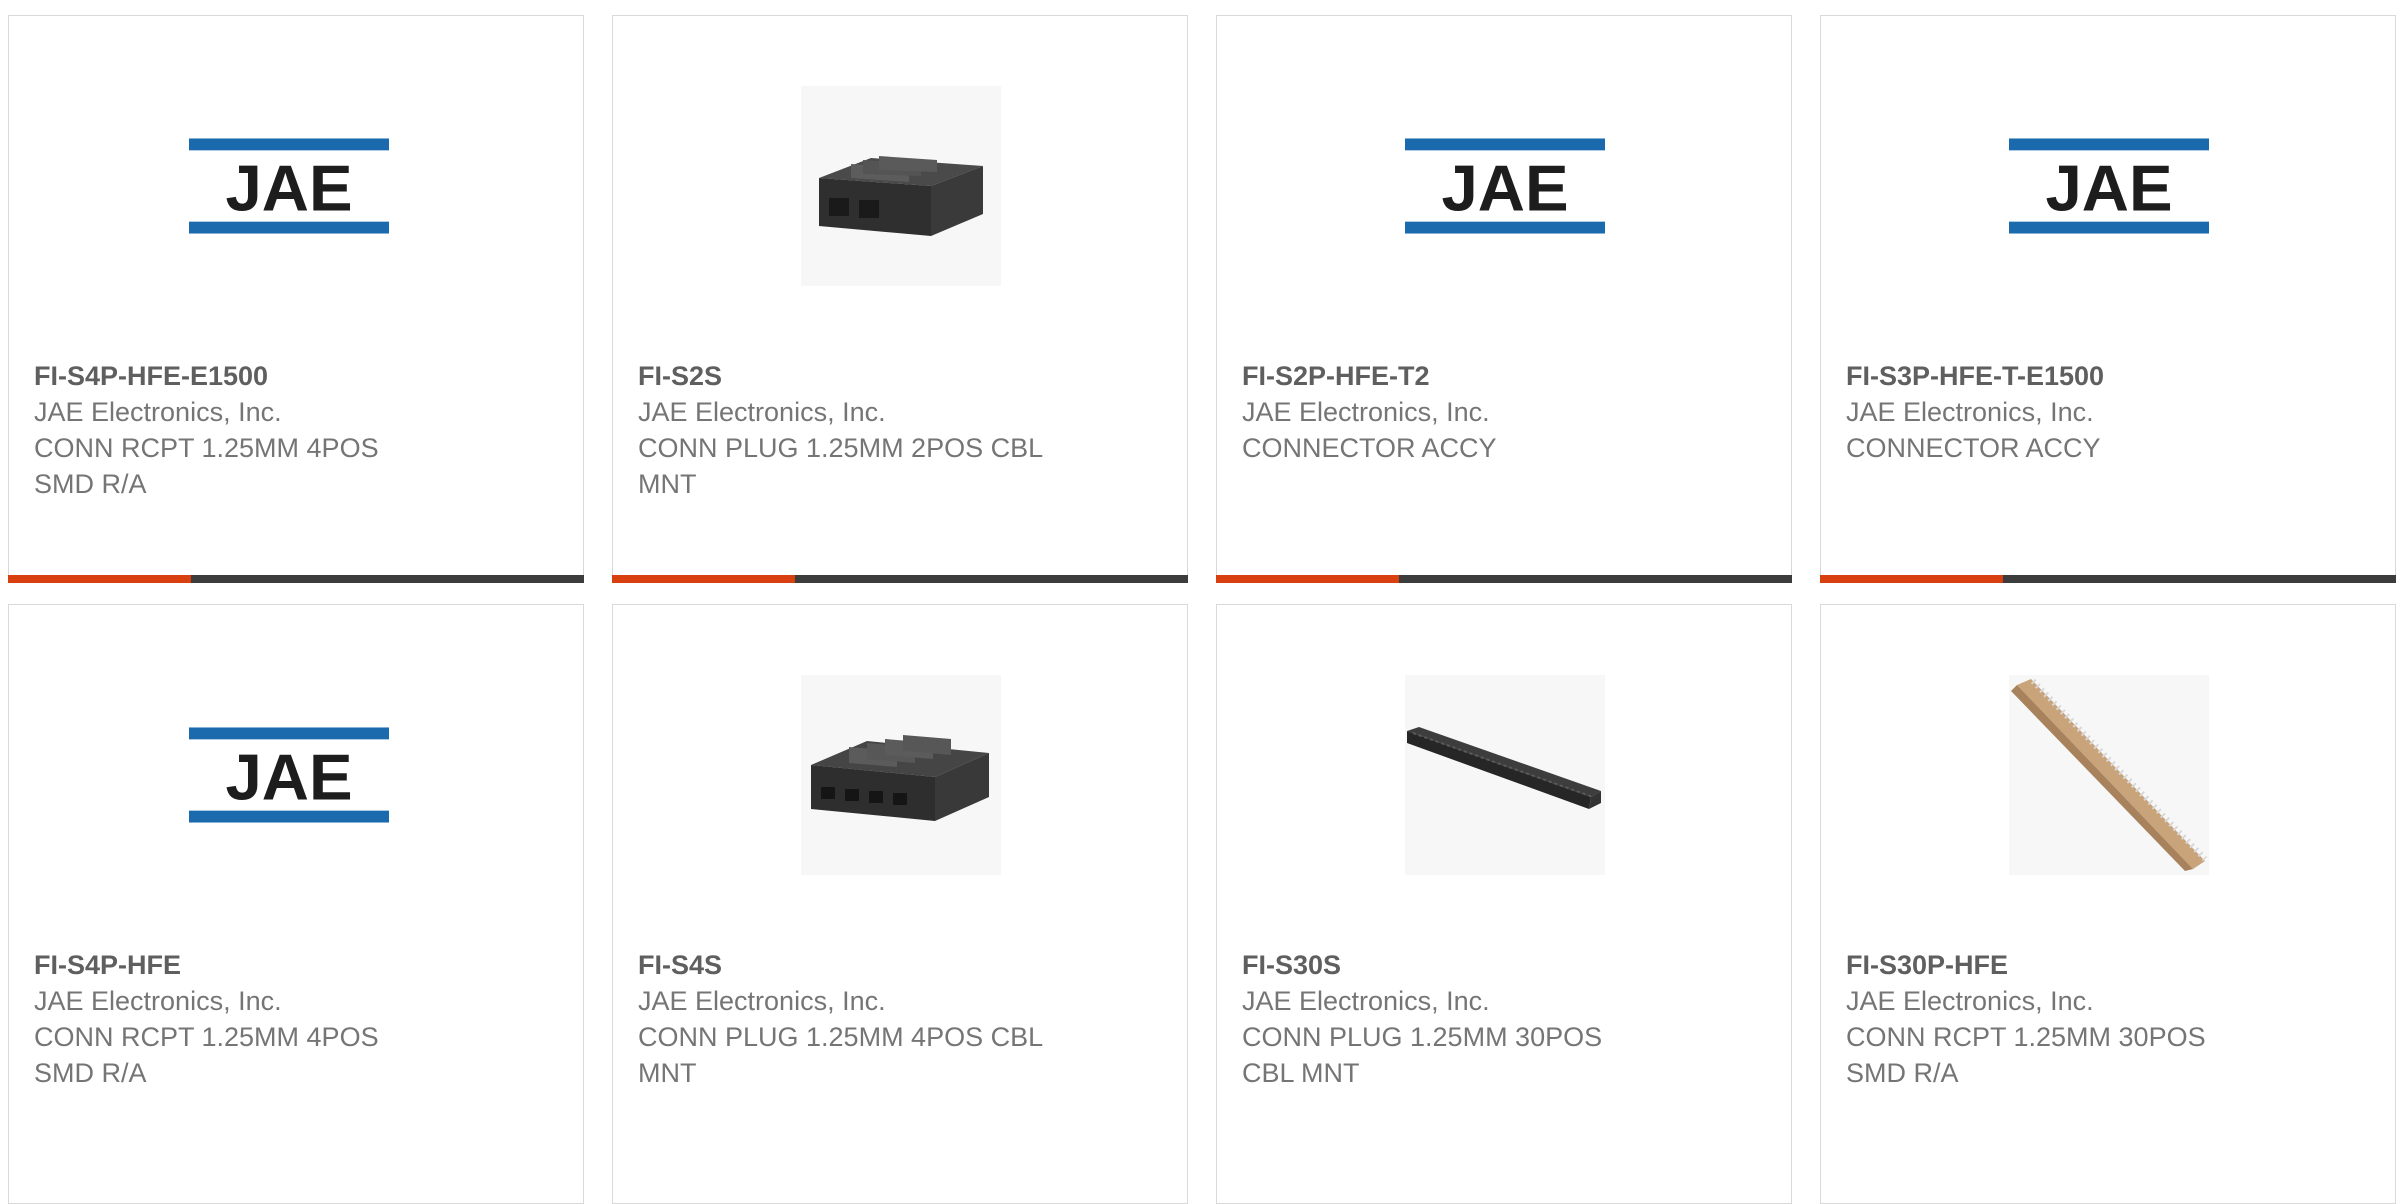  Describe the element at coordinates (2056, 965) in the screenshot. I see `part-number: FI-S30P-HFE` at that location.